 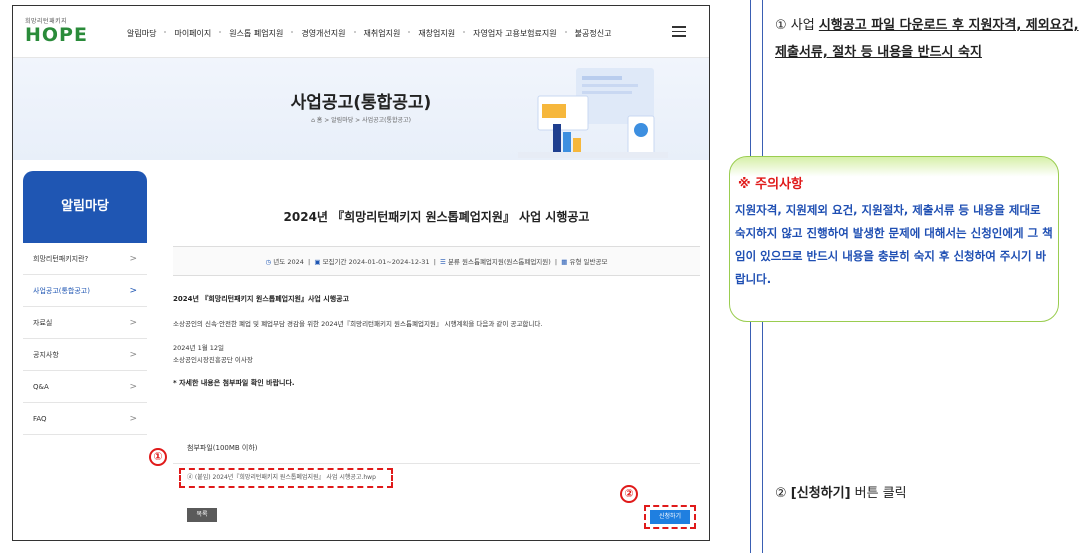 I want to click on hope-logo: 희망리턴패키지 HOPE, so click(x=56, y=30).